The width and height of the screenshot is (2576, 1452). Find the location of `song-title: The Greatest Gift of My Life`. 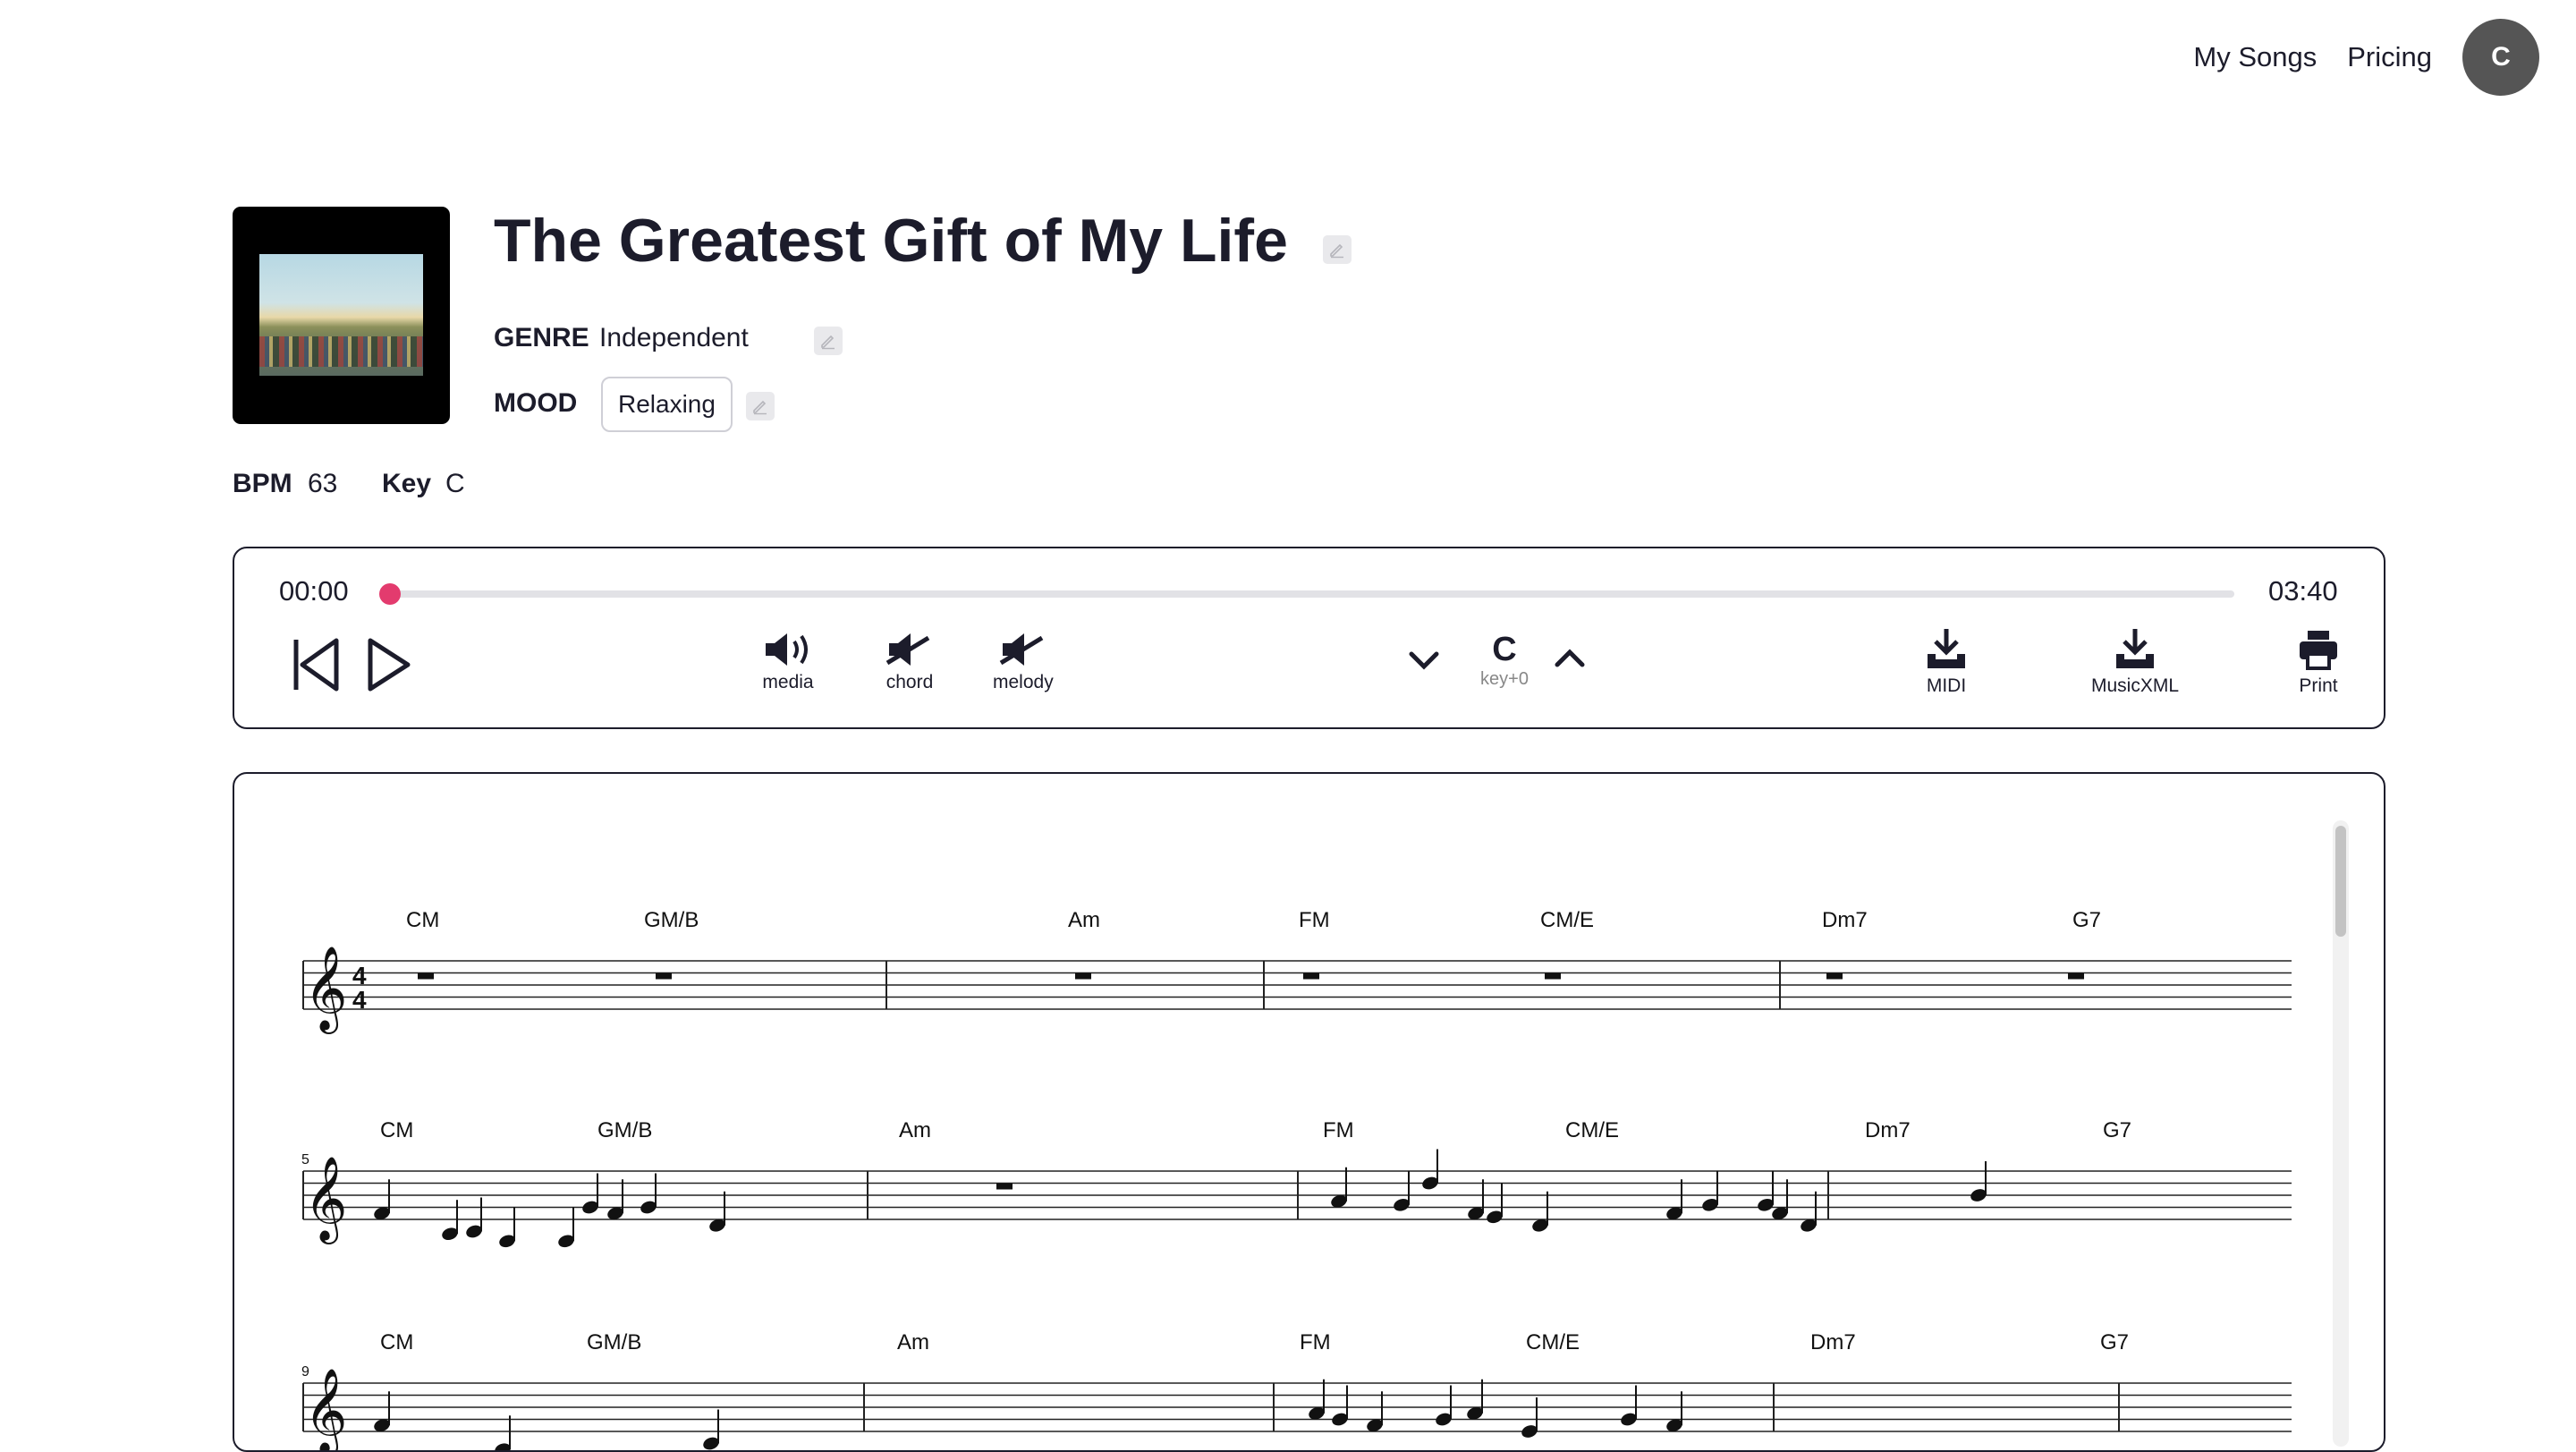

song-title: The Greatest Gift of My Life is located at coordinates (891, 241).